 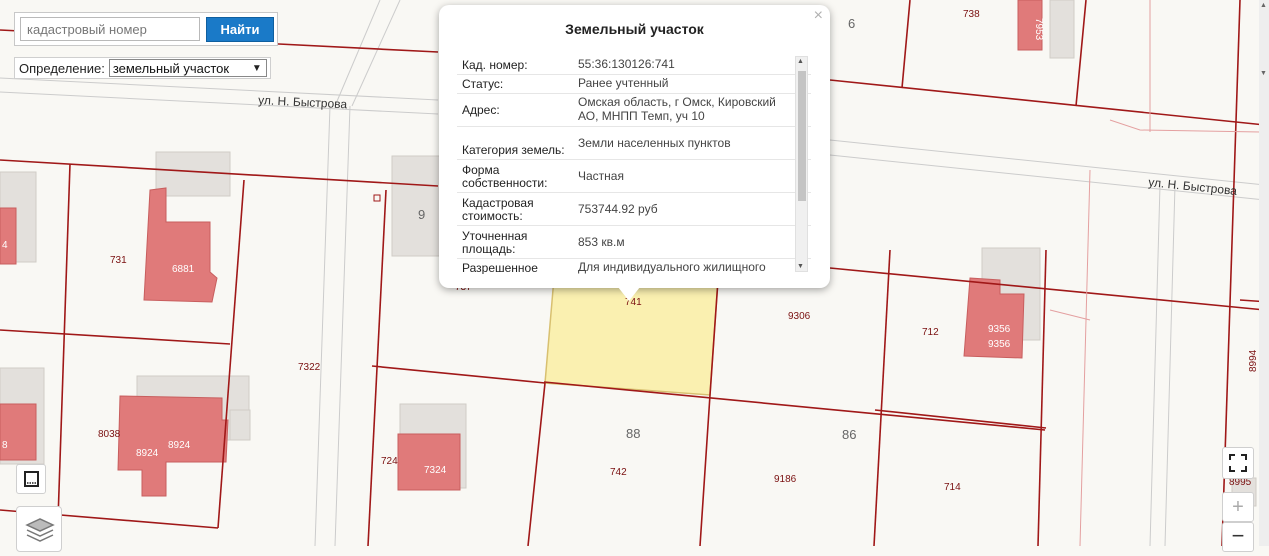 I want to click on attribute-value: Земли населенных пунктов, so click(x=654, y=142).